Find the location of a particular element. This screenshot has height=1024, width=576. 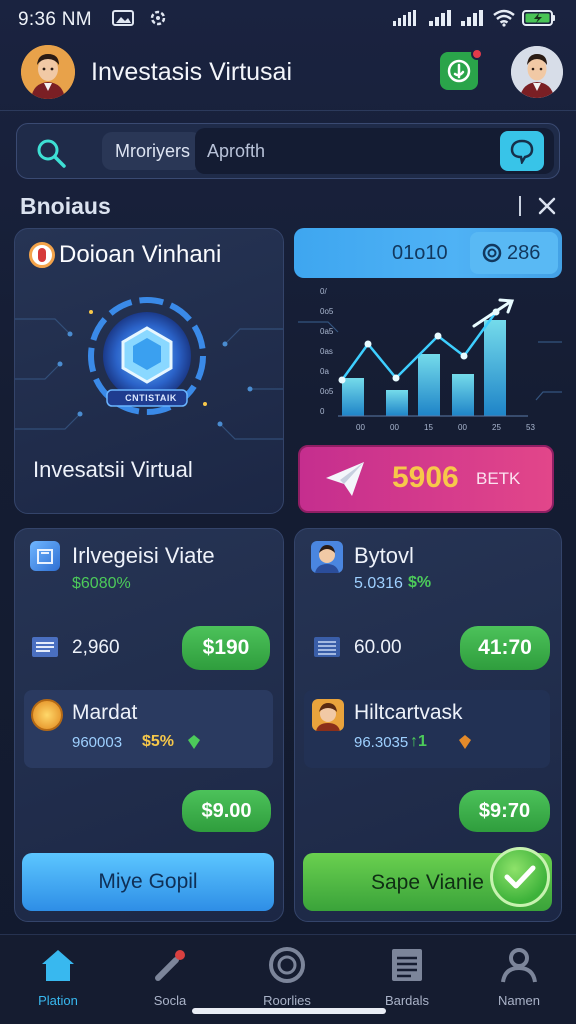

profile-avatar is located at coordinates (48, 72).